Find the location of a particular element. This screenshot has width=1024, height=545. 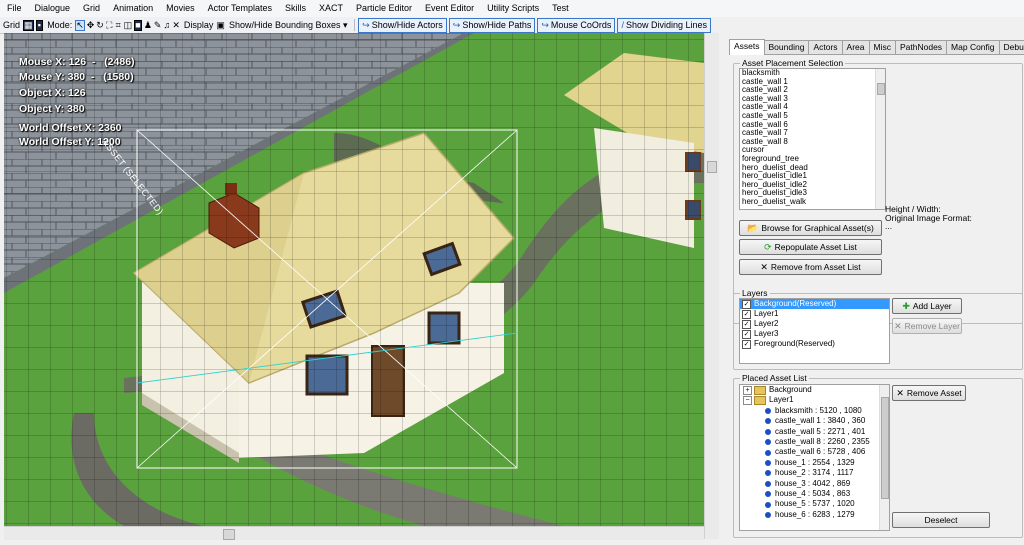

show-paths-button: ↪ Show/Hide Paths is located at coordinates (492, 25).